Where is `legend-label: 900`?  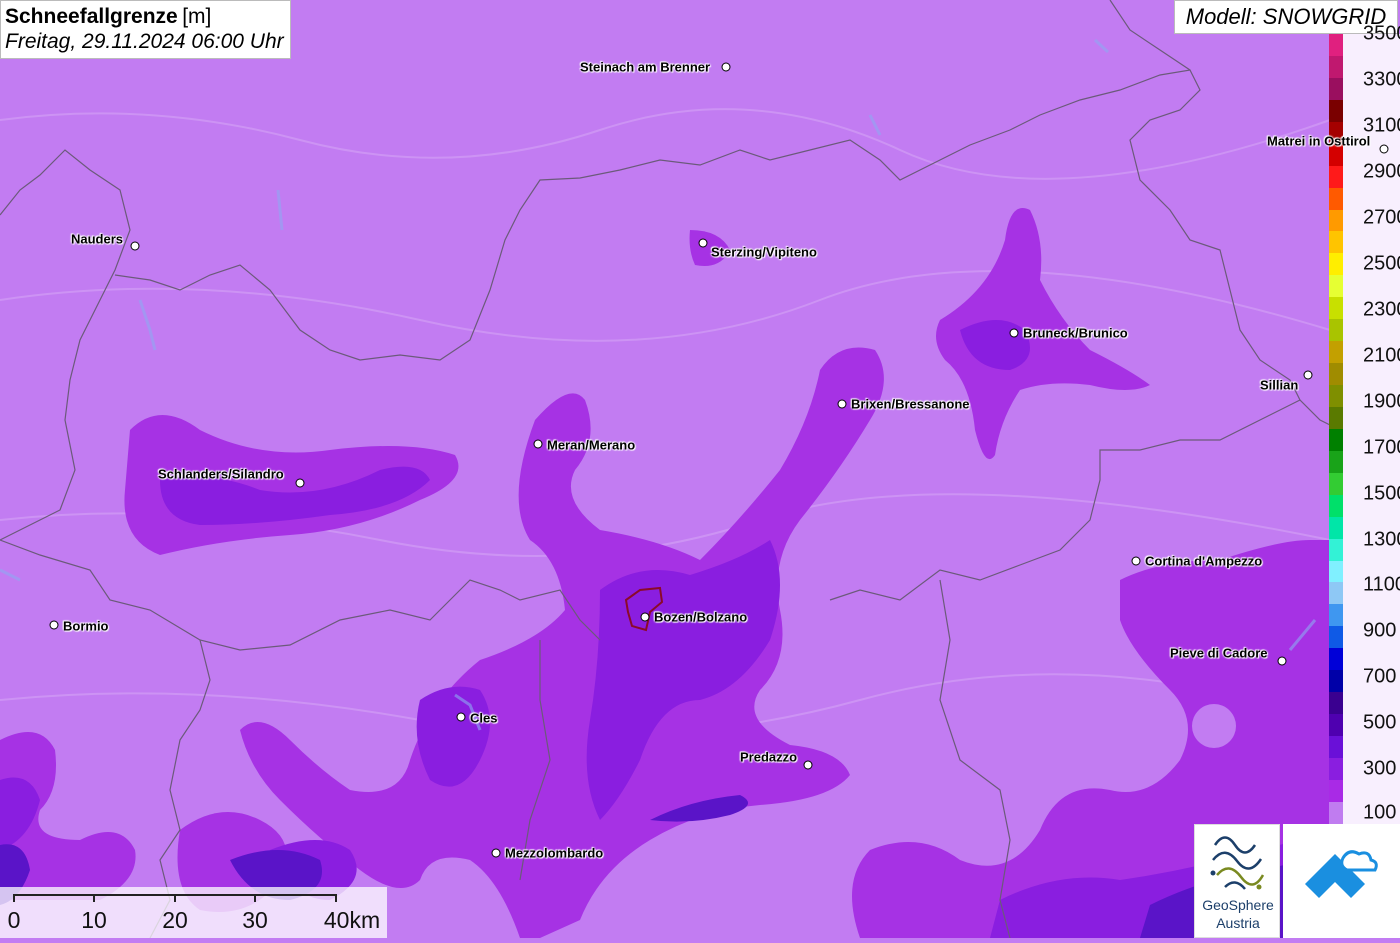 legend-label: 900 is located at coordinates (1380, 630).